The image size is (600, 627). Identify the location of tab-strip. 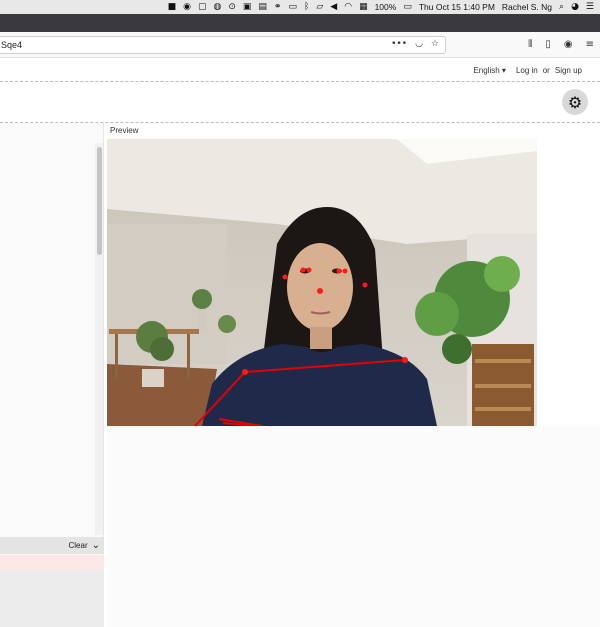
(300, 23).